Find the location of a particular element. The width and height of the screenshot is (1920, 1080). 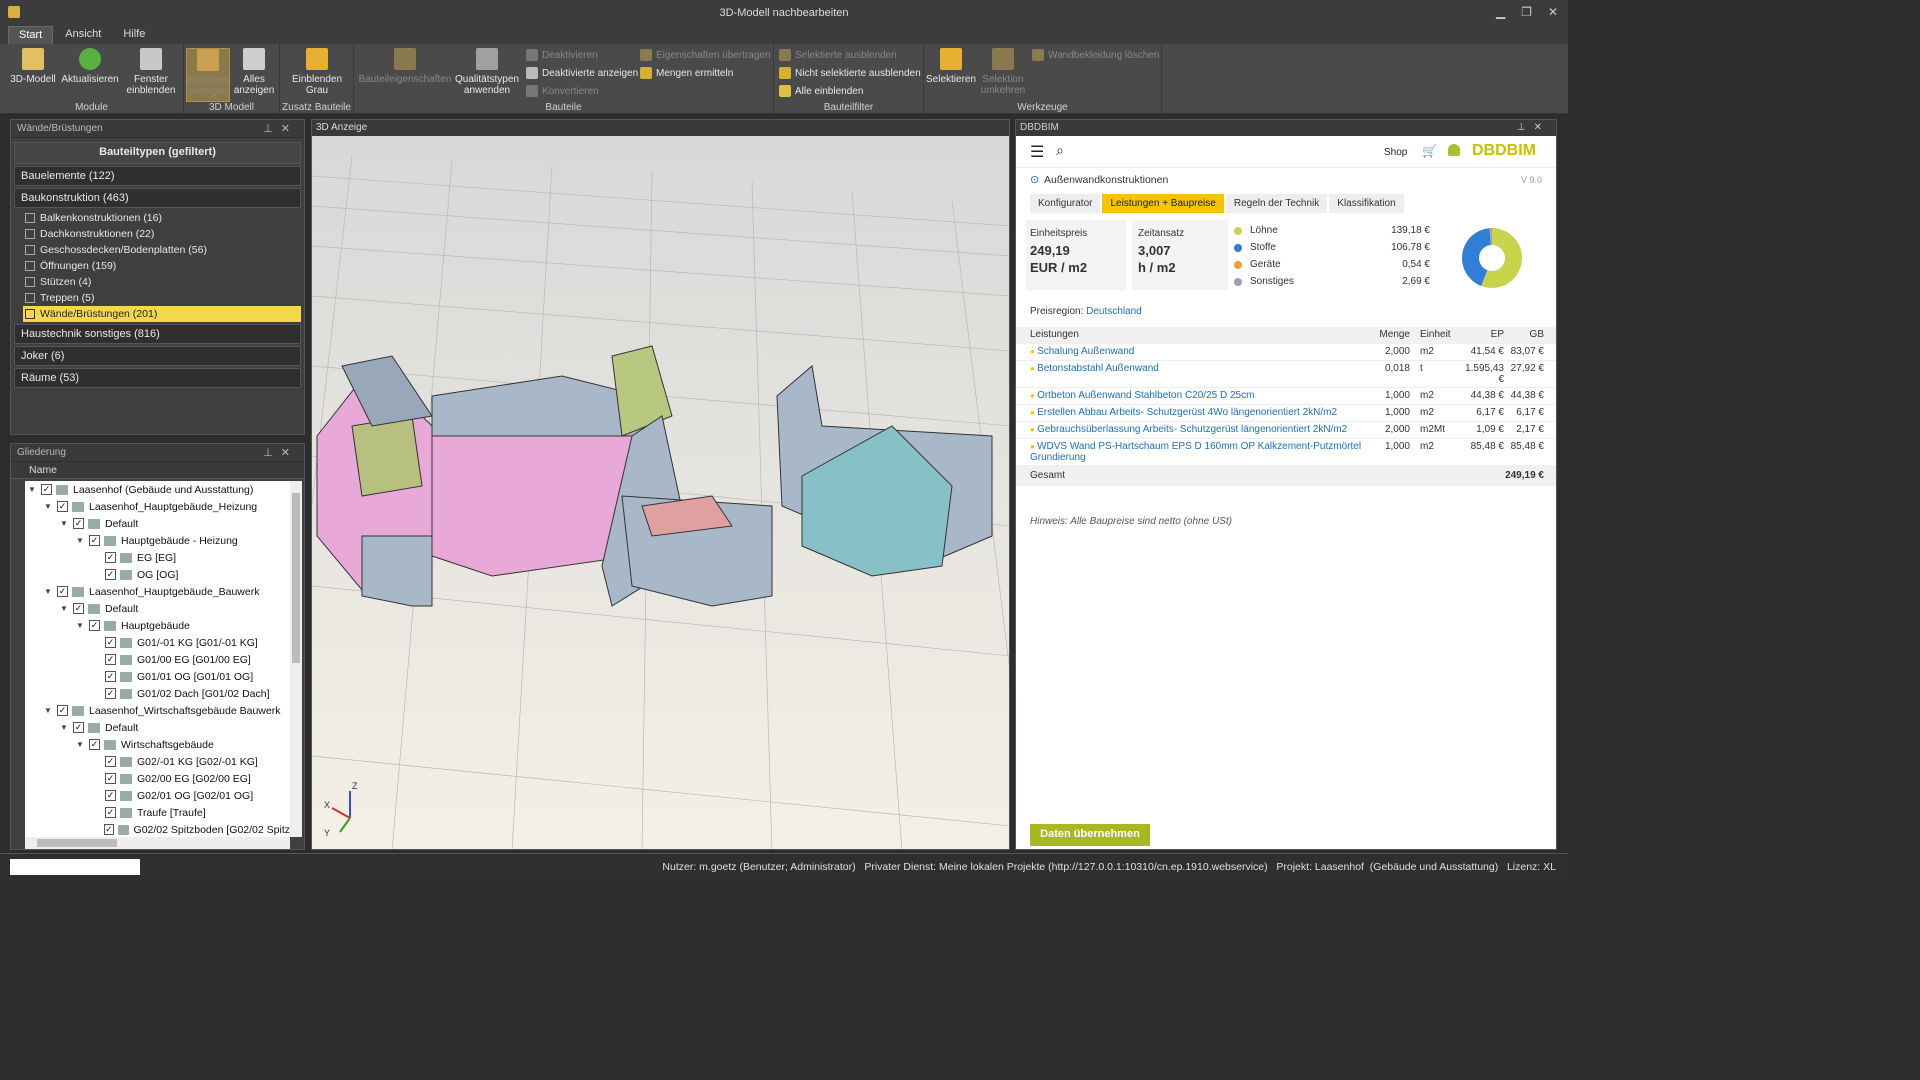

subitem-dach: Dachkonstruktionen (22) is located at coordinates (163, 234).